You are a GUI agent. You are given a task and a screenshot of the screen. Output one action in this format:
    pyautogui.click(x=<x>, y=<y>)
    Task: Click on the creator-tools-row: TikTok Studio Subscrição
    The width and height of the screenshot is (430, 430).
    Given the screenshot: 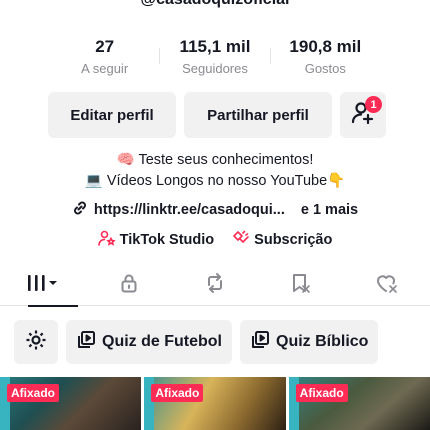 What is the action you would take?
    pyautogui.click(x=215, y=240)
    